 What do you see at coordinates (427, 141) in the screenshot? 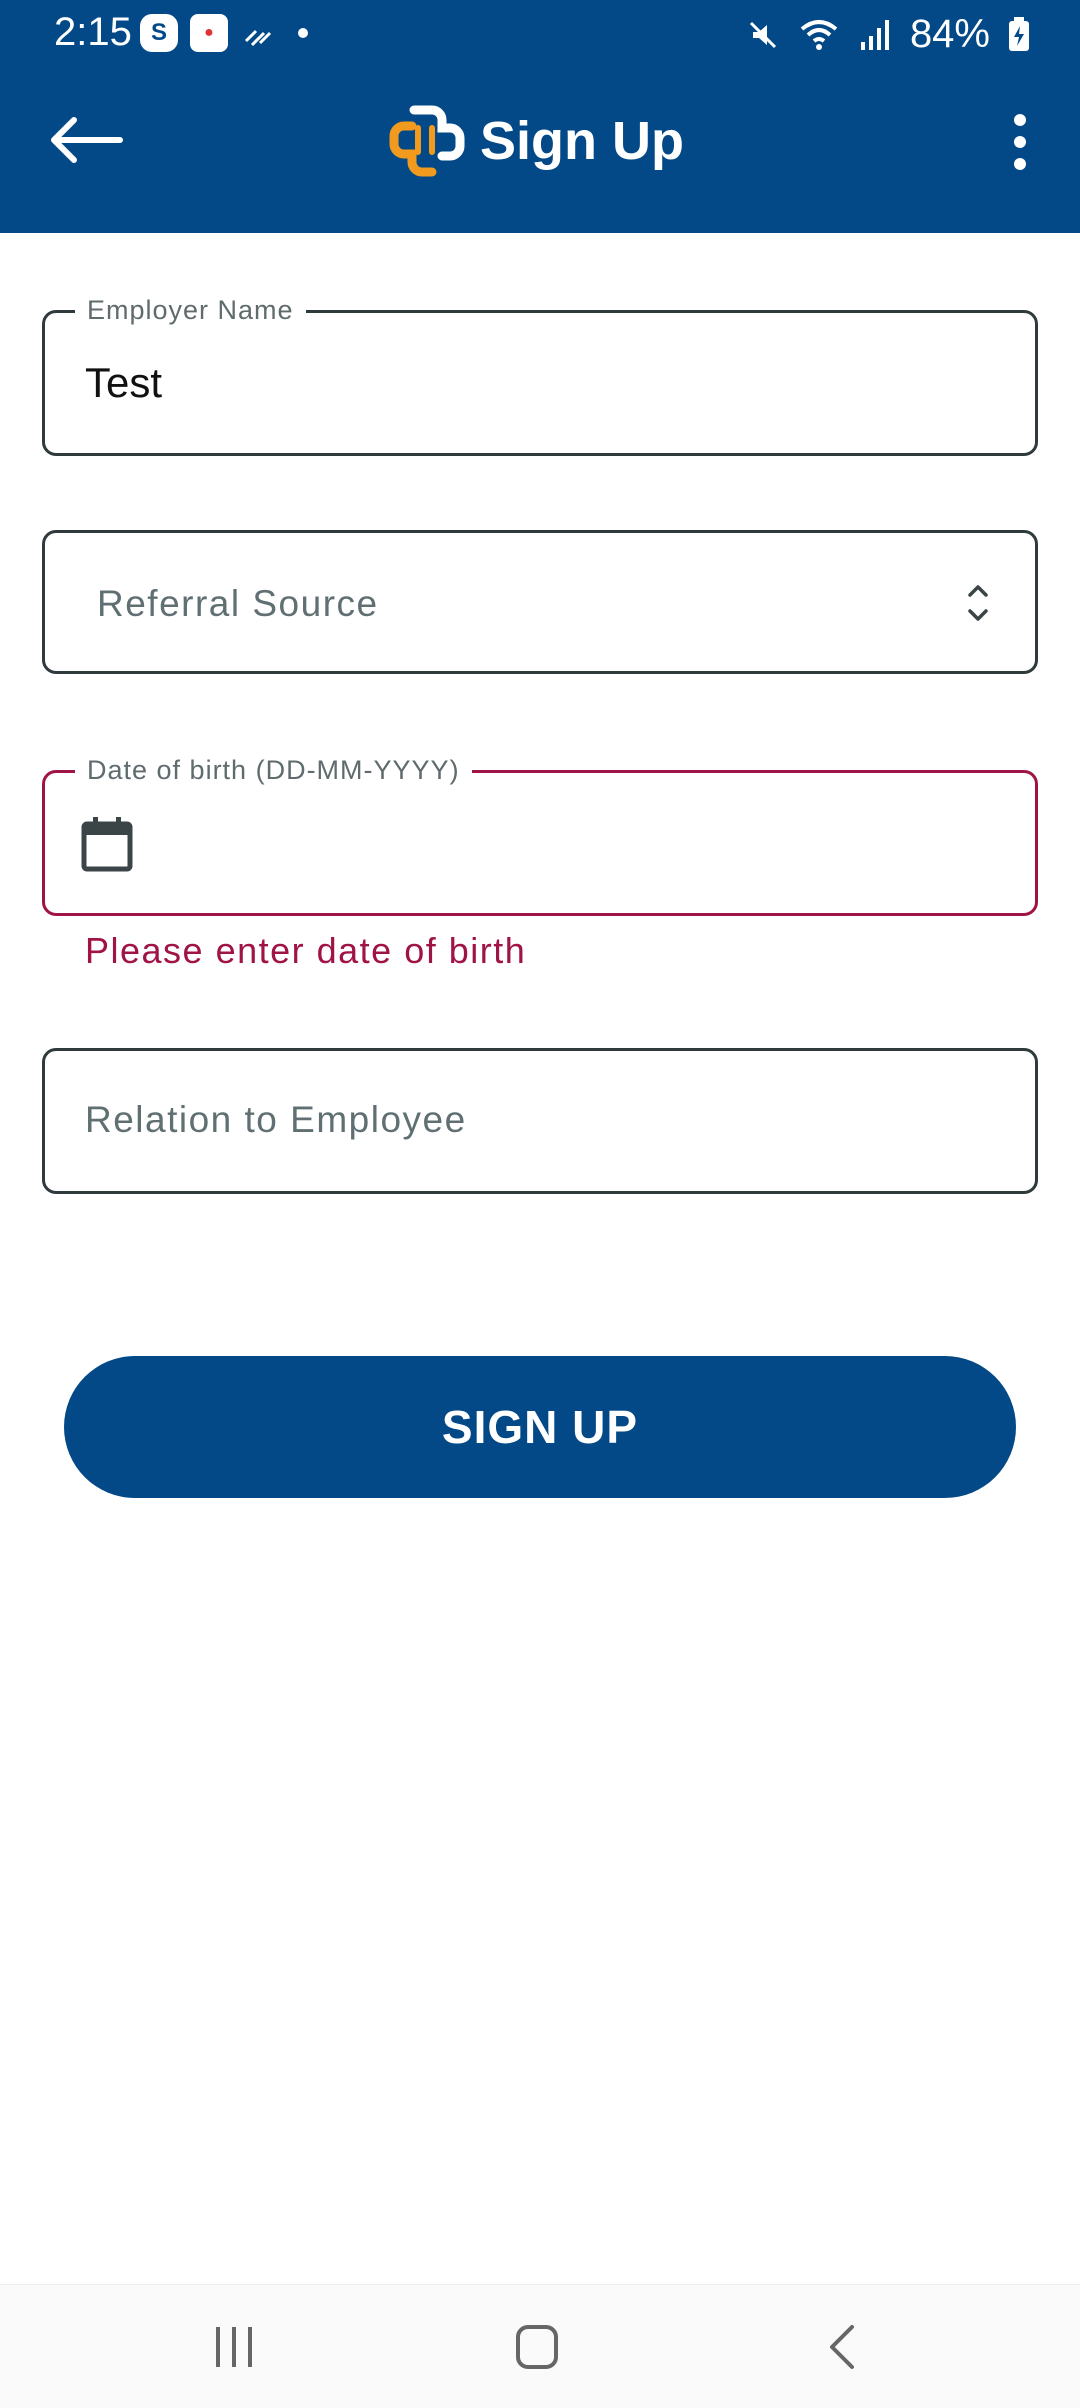
I see `cross-logo-icon` at bounding box center [427, 141].